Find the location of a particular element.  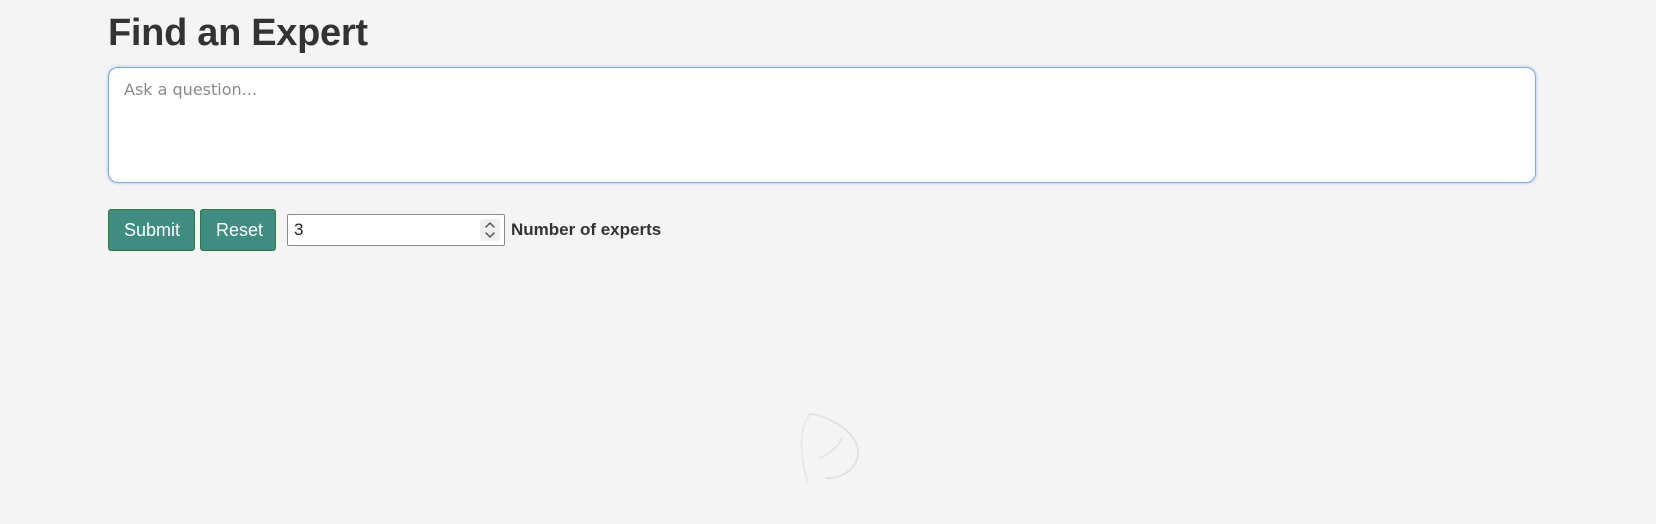

loading-spinner-icon is located at coordinates (829, 448).